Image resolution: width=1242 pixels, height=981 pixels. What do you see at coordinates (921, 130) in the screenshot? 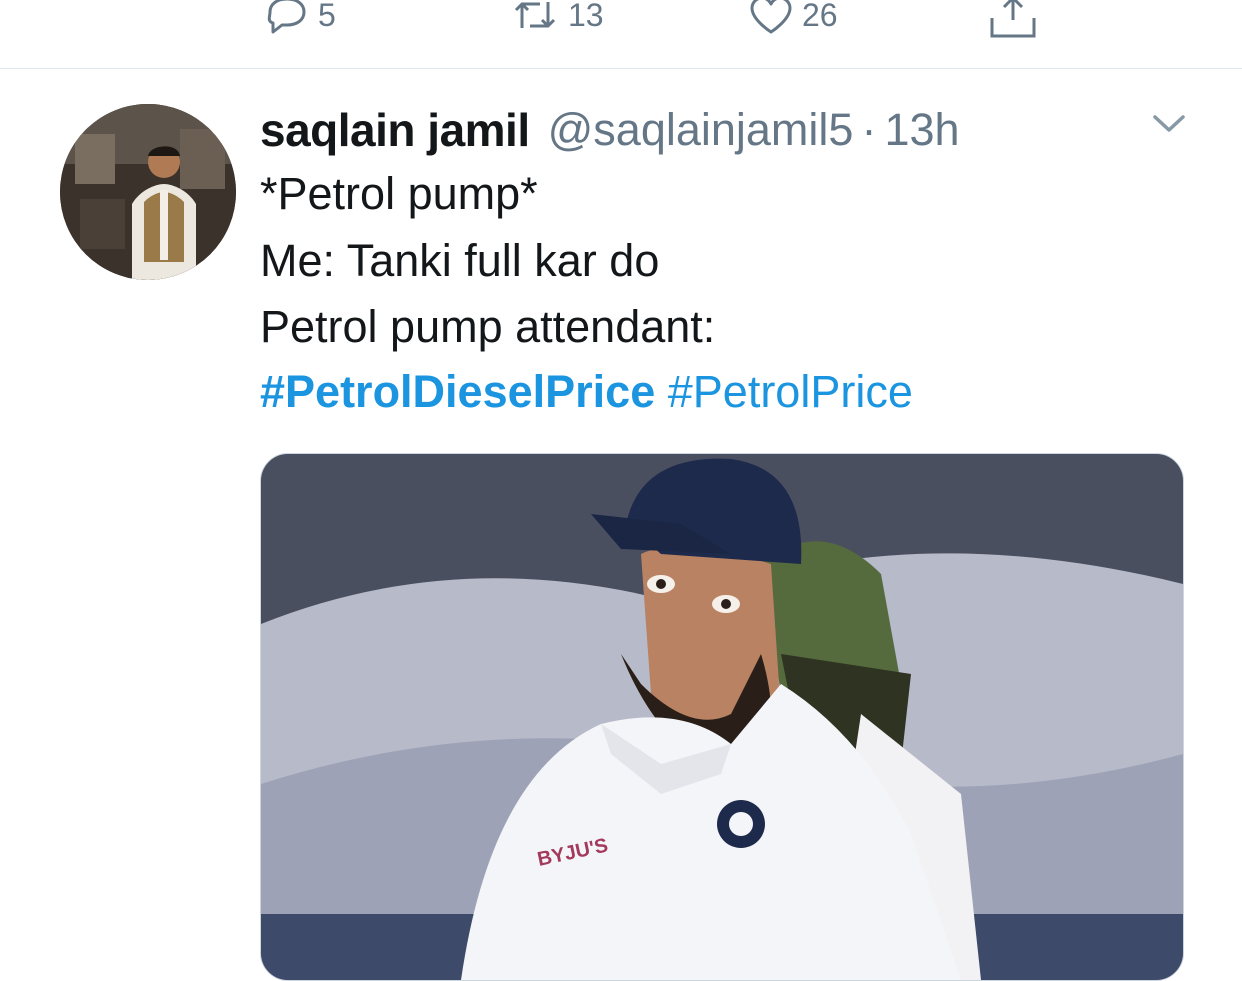
I see `tweet-timestamp: 13h` at bounding box center [921, 130].